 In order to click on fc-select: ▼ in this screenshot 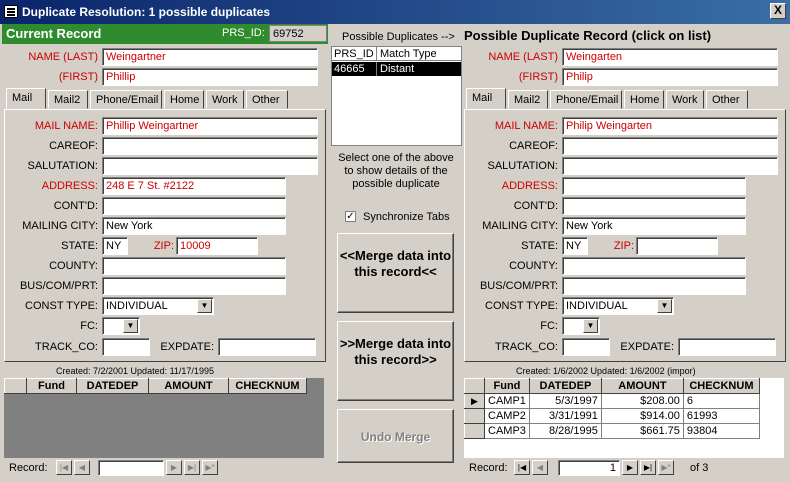, I will do `click(121, 326)`.